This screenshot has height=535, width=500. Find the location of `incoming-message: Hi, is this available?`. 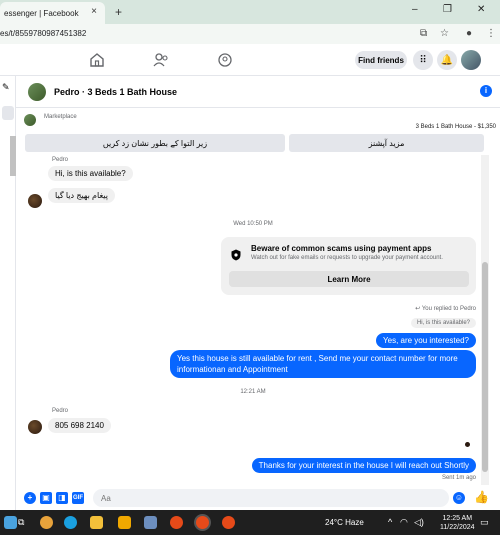

incoming-message: Hi, is this available? is located at coordinates (90, 173).